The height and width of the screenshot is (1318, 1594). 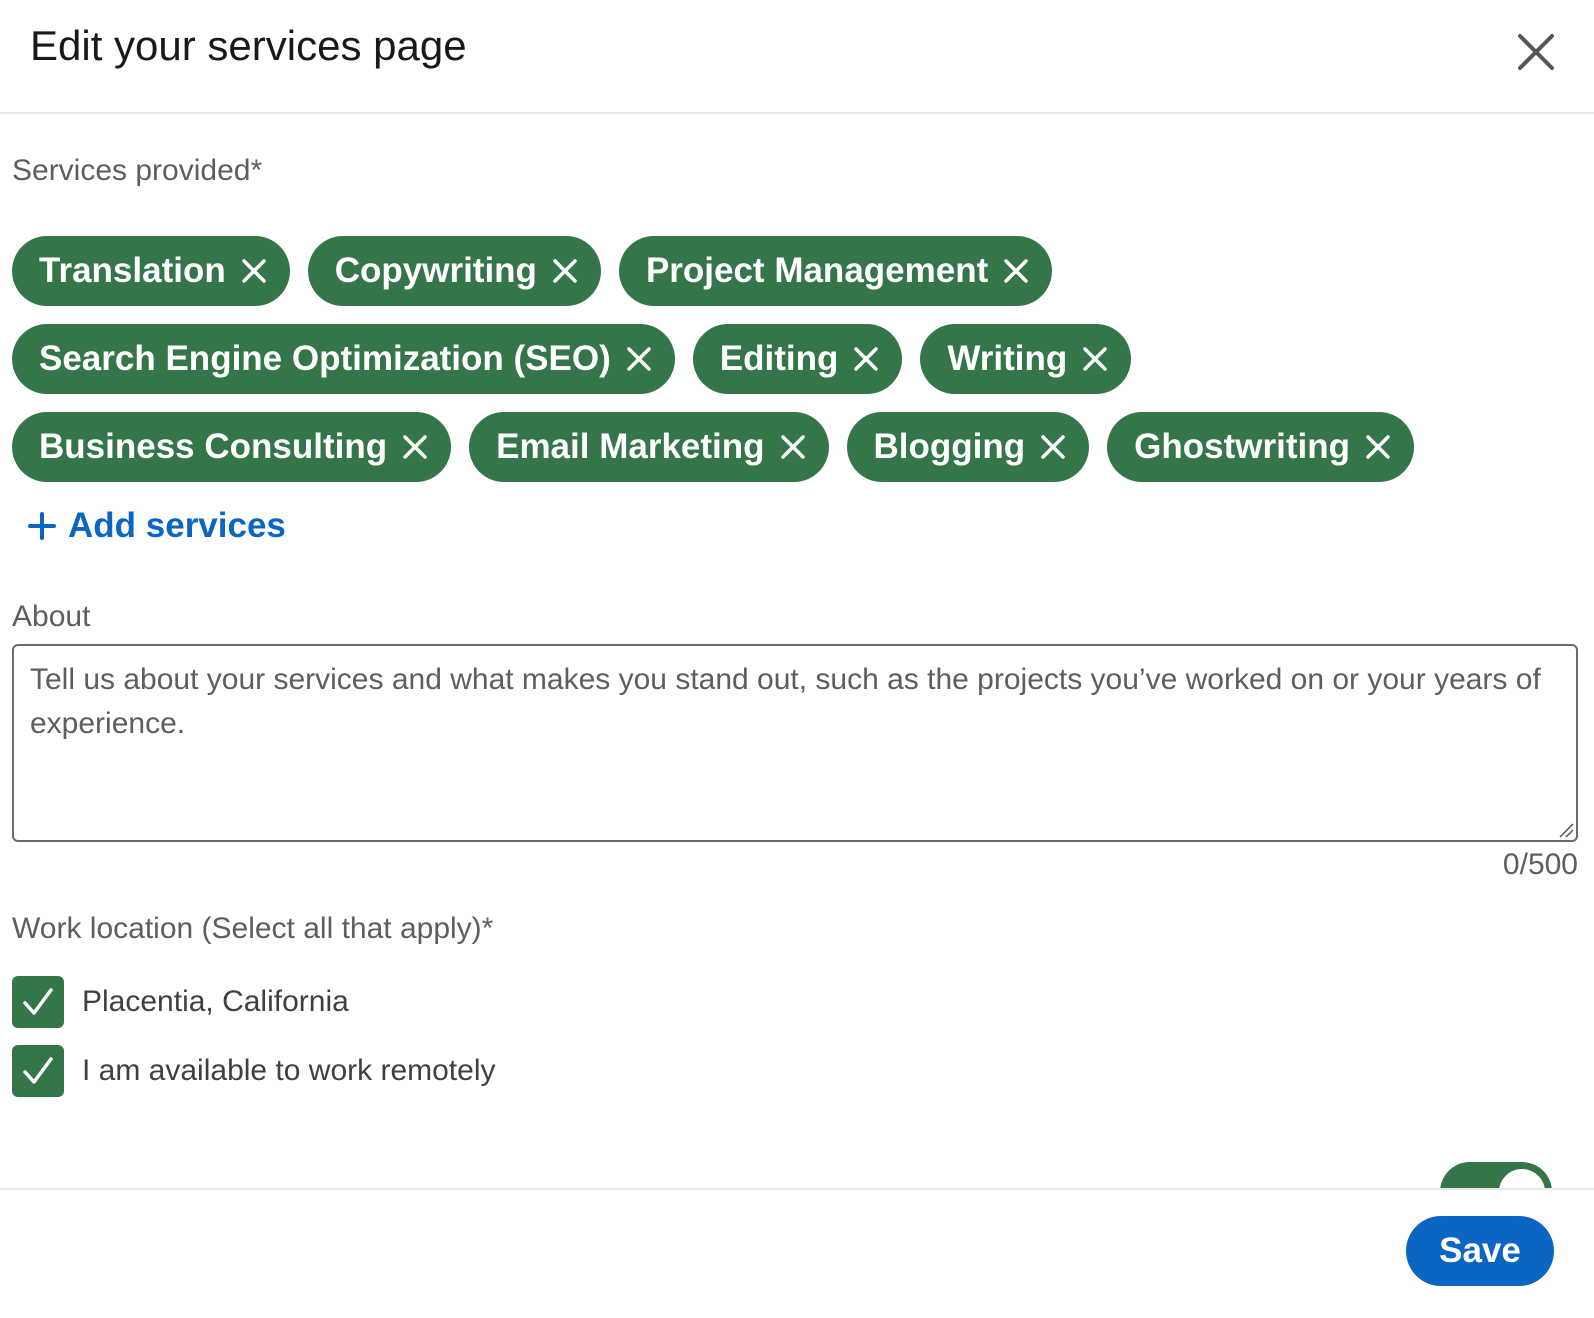 What do you see at coordinates (177, 525) in the screenshot?
I see `add-services-label: Add services` at bounding box center [177, 525].